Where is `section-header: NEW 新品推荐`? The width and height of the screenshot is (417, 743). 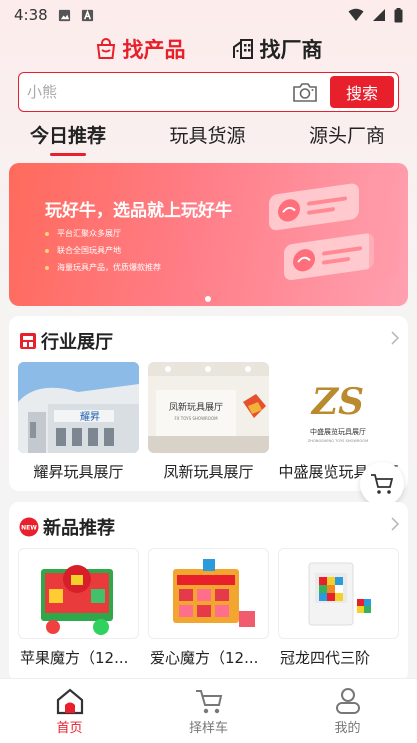
section-header: NEW 新品推荐 is located at coordinates (67, 527).